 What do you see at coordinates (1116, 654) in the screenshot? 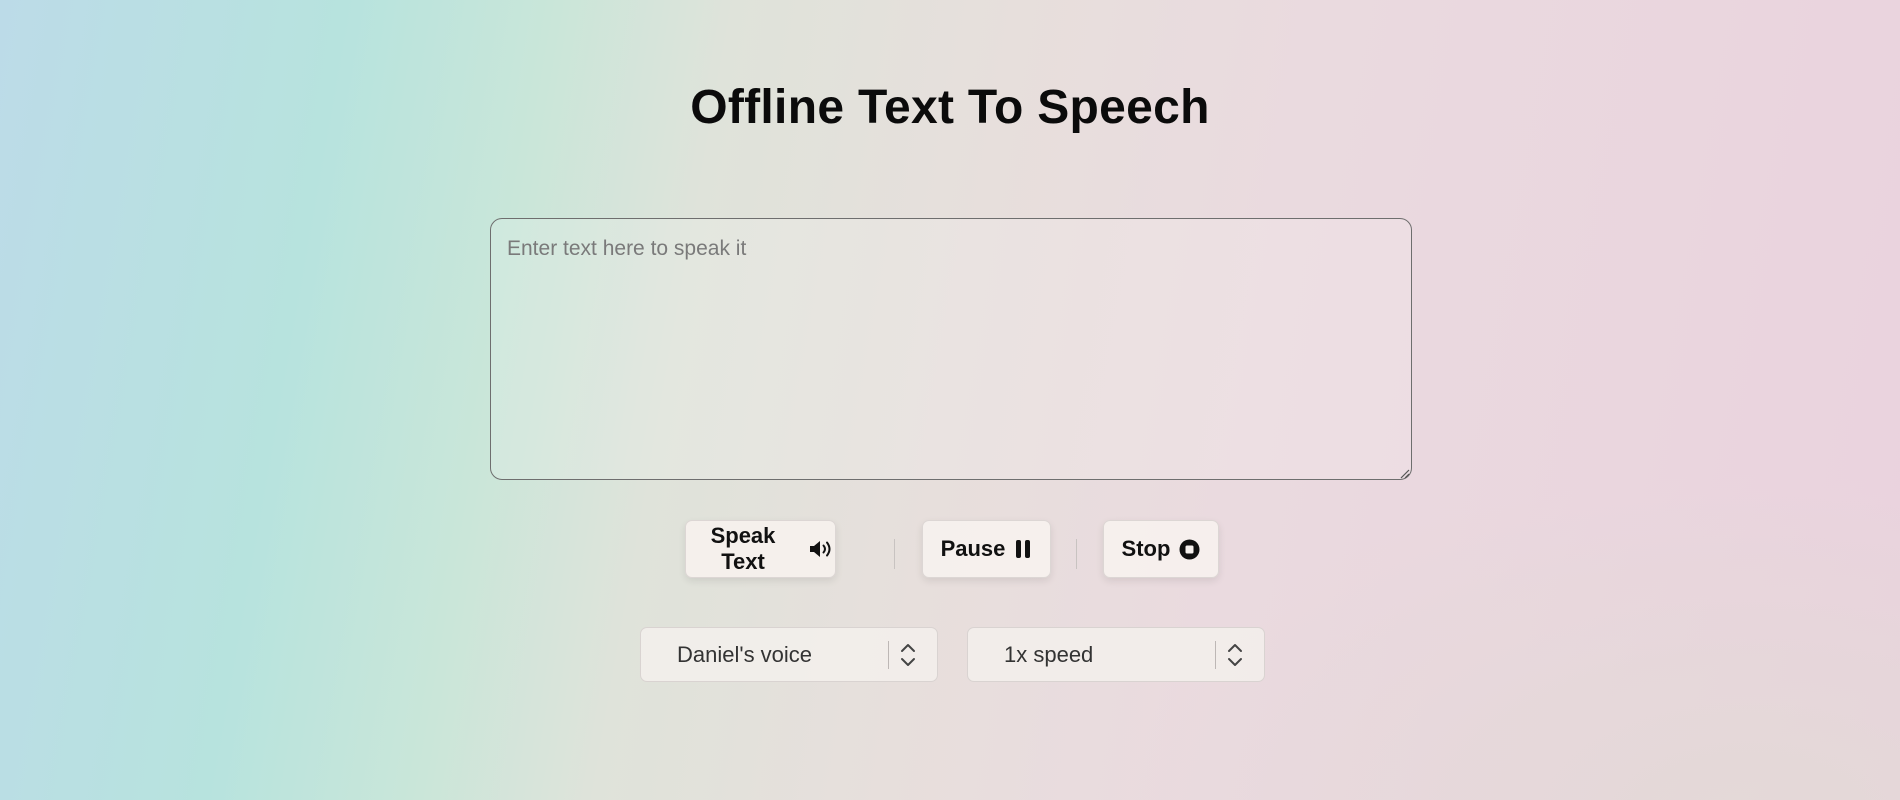
I see `speed-select: 1x speed` at bounding box center [1116, 654].